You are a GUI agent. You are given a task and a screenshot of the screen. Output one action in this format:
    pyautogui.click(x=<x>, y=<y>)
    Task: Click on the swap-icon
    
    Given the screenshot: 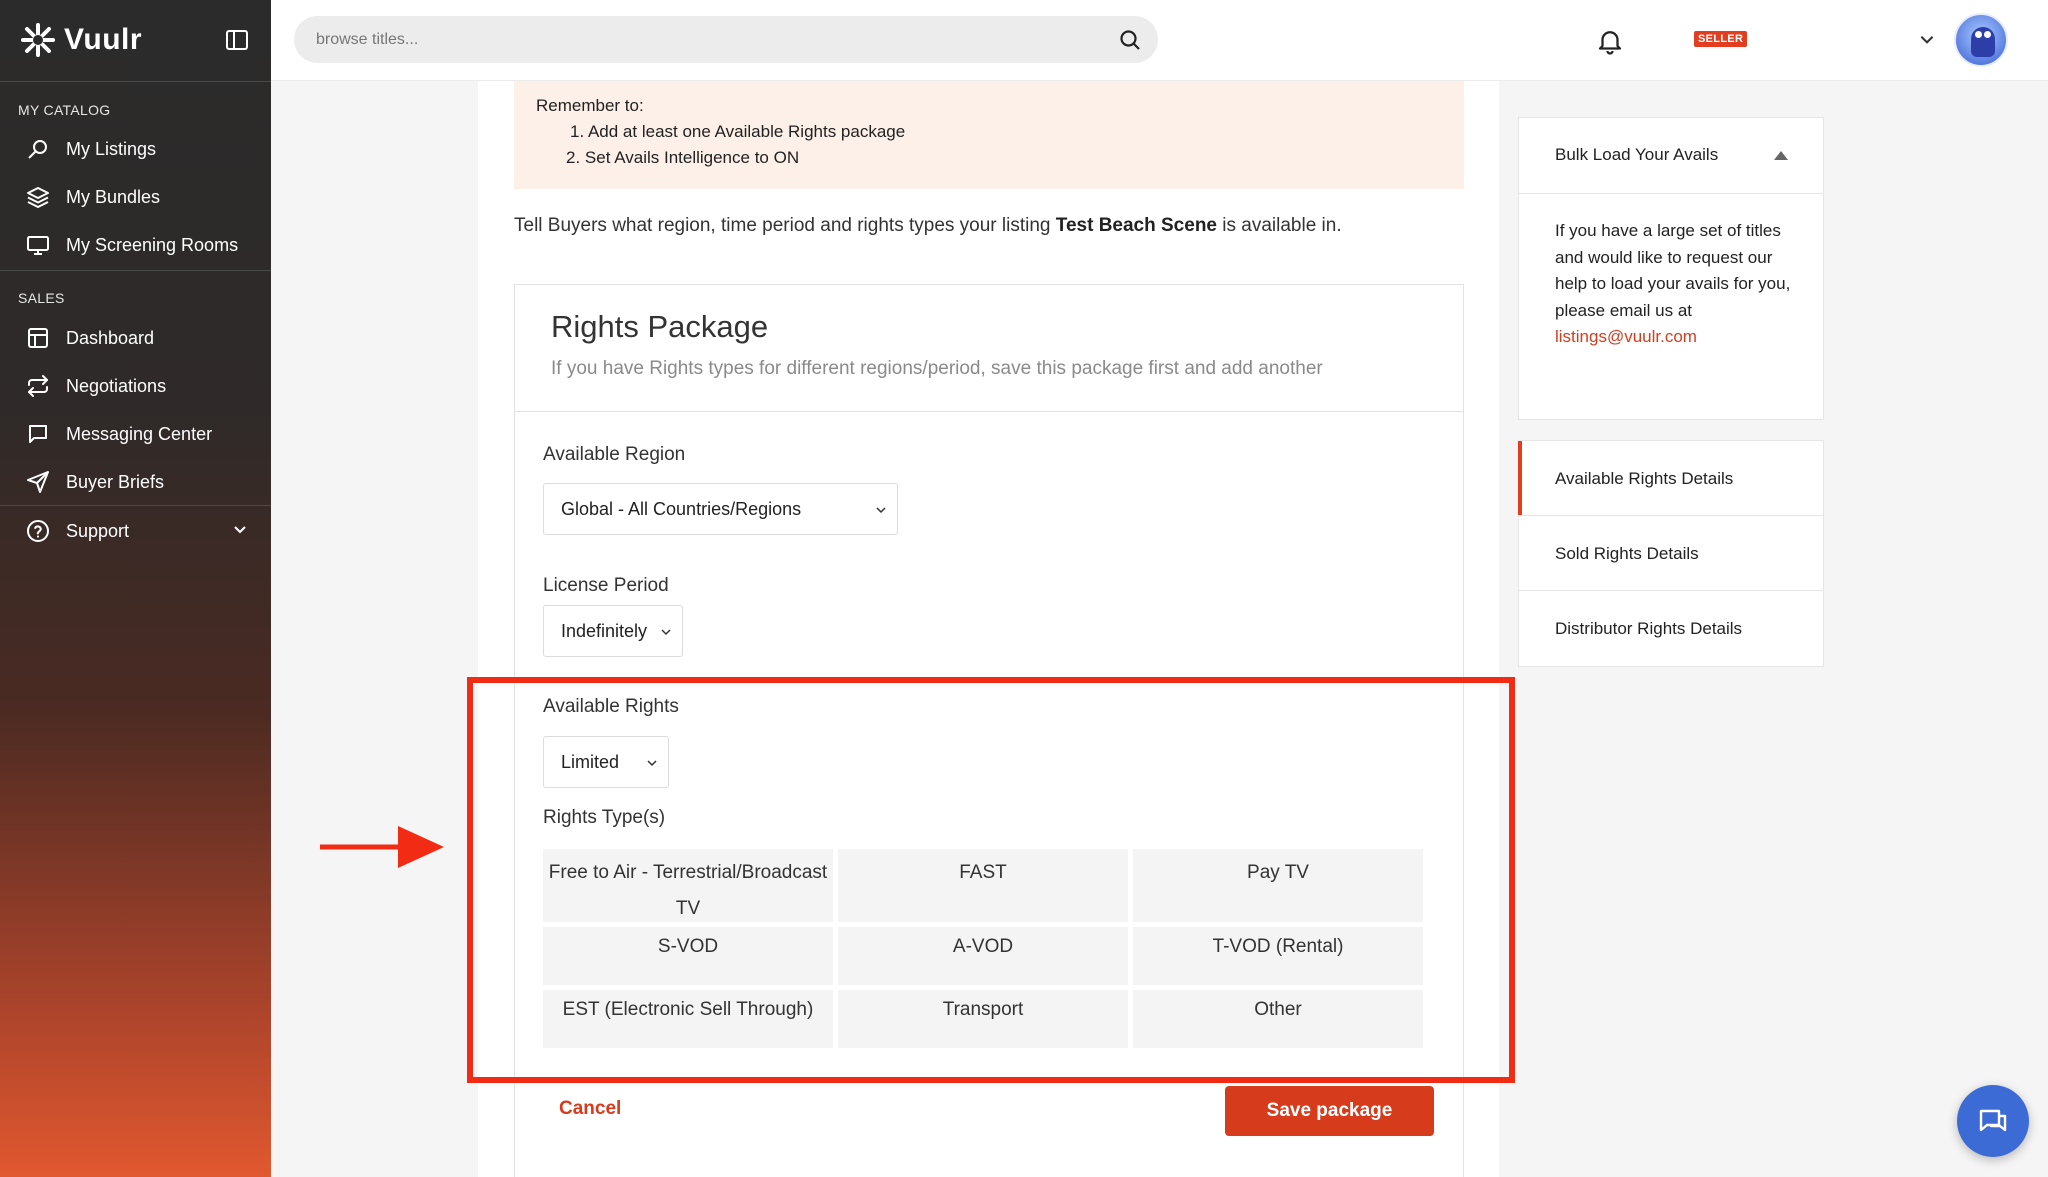 What is the action you would take?
    pyautogui.click(x=38, y=386)
    